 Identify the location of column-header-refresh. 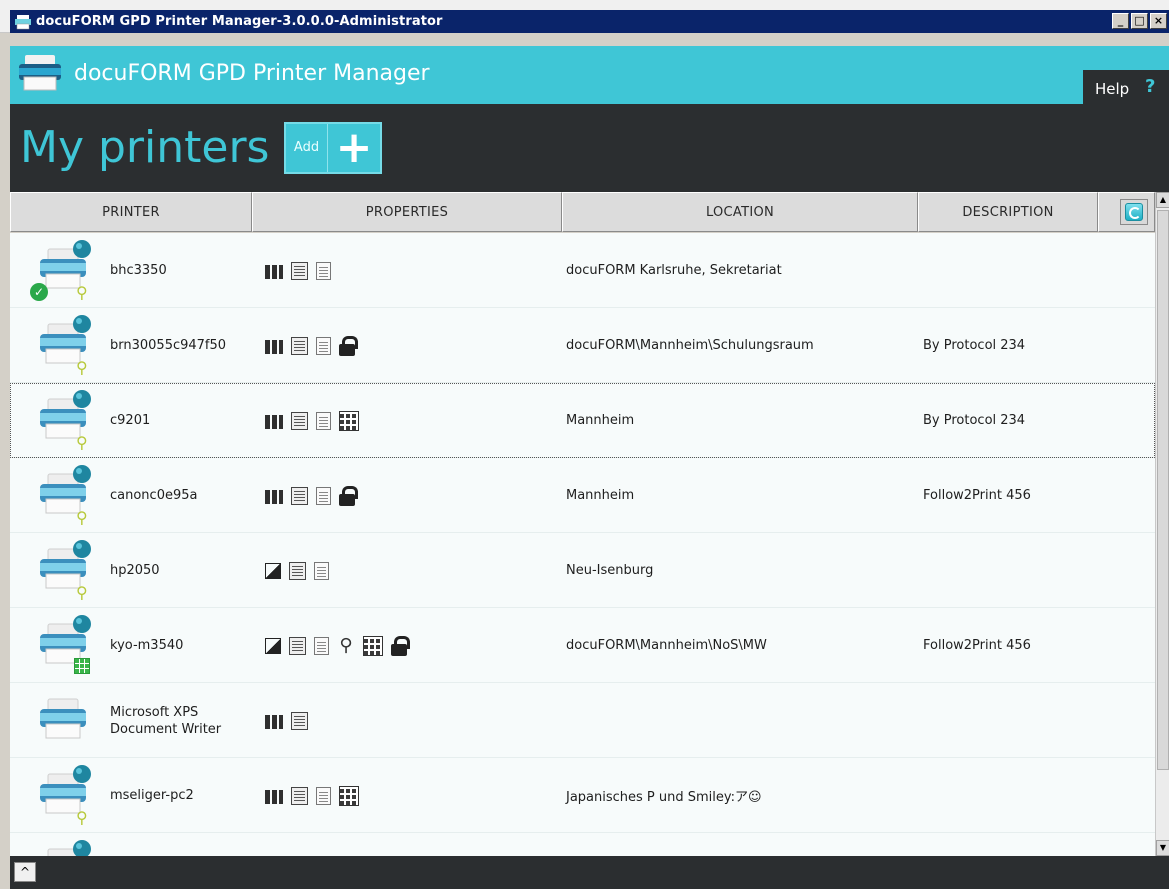
(1126, 212).